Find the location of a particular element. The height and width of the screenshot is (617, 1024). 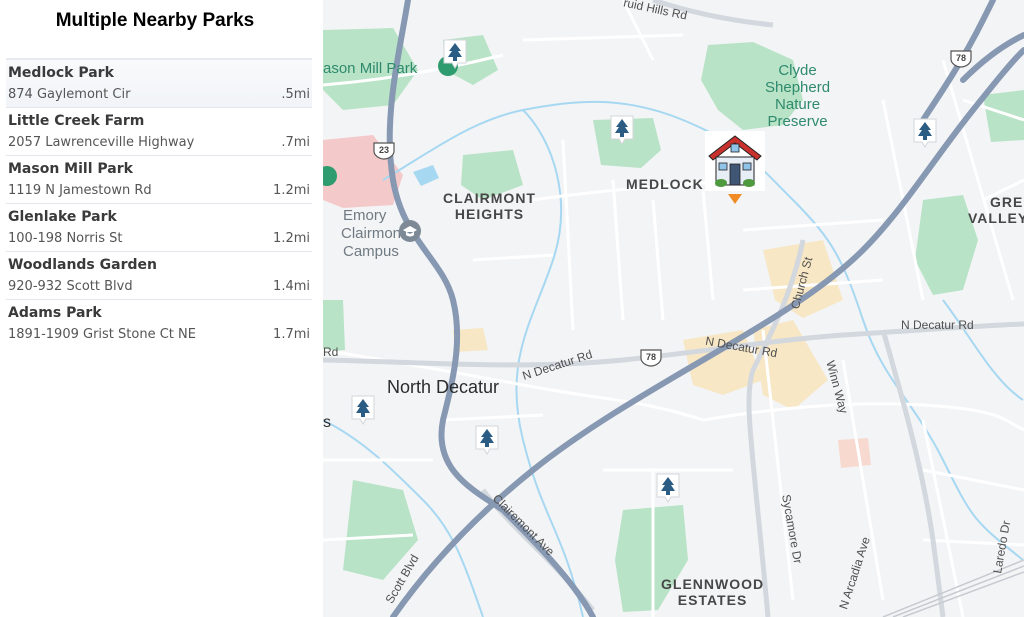

campus-label-line: Clairmont is located at coordinates (373, 233).